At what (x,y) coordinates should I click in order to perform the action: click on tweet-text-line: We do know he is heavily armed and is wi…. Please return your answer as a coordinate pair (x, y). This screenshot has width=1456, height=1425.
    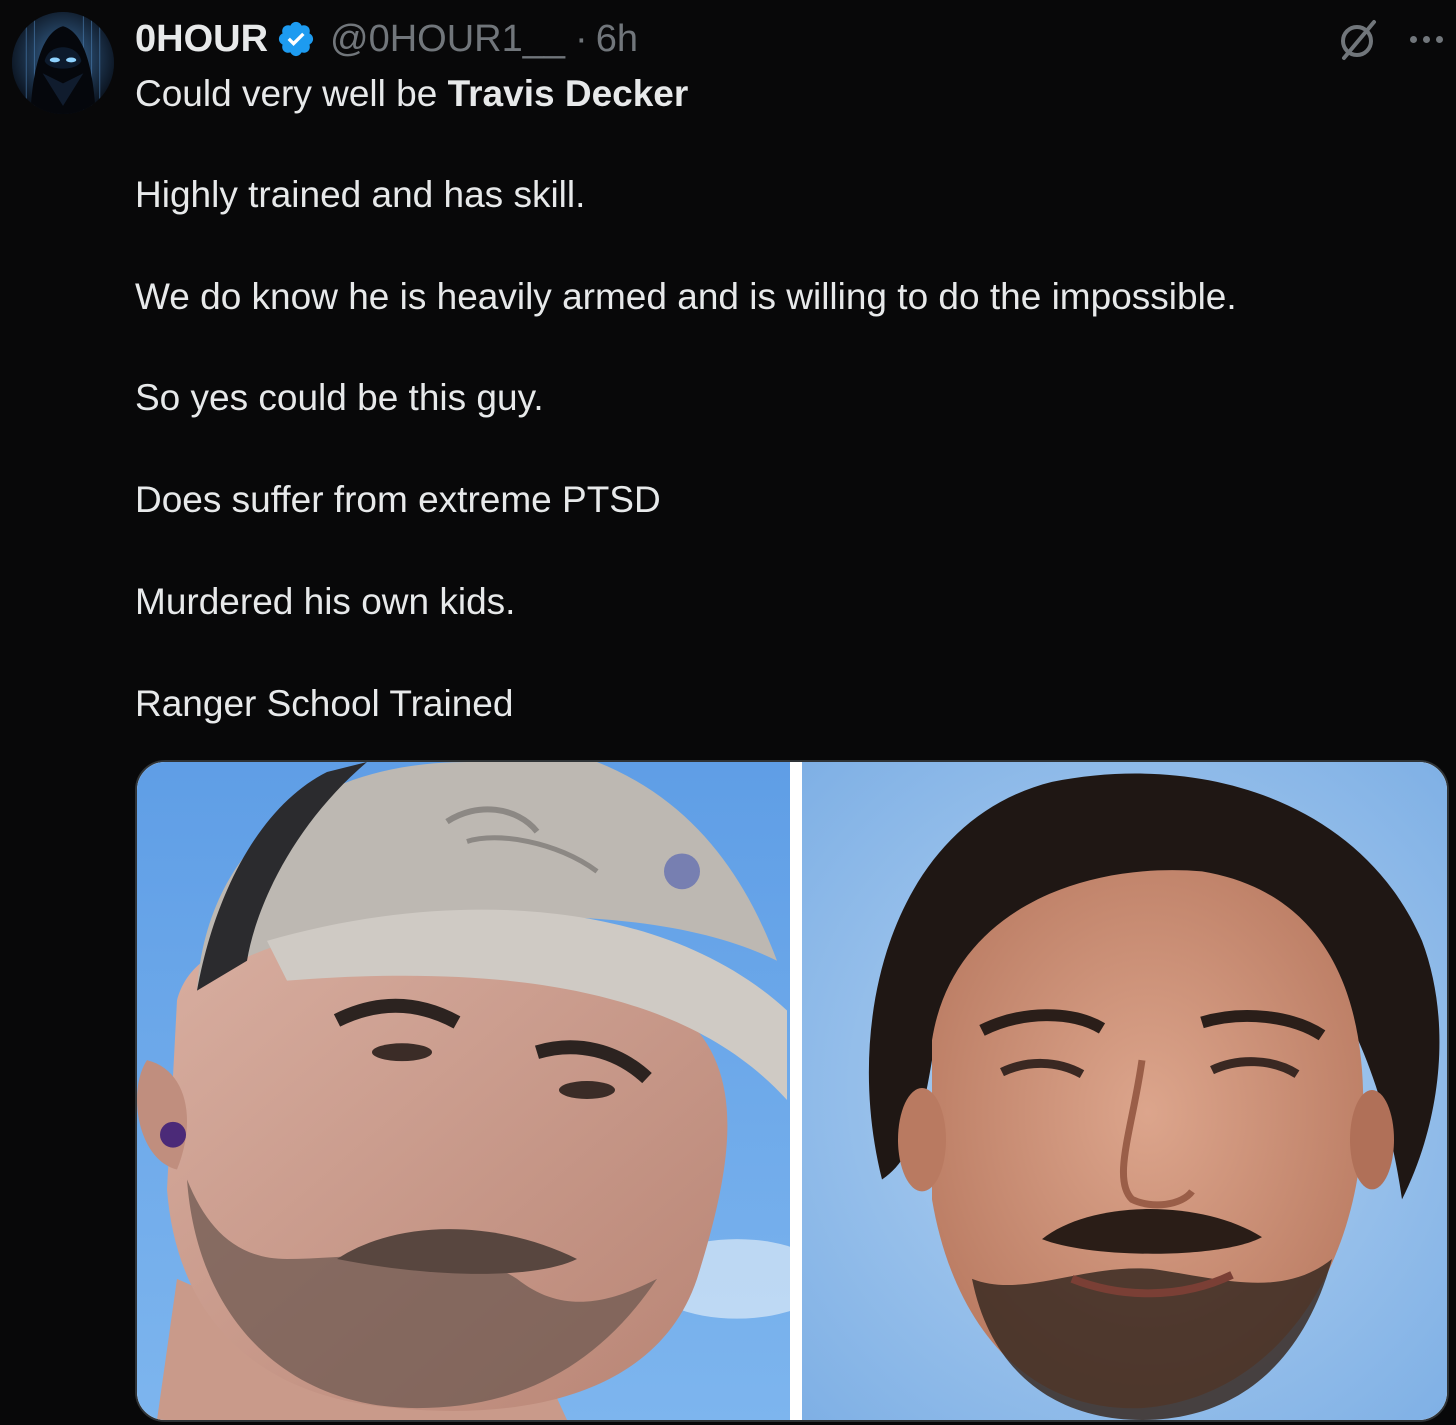
    Looking at the image, I should click on (686, 296).